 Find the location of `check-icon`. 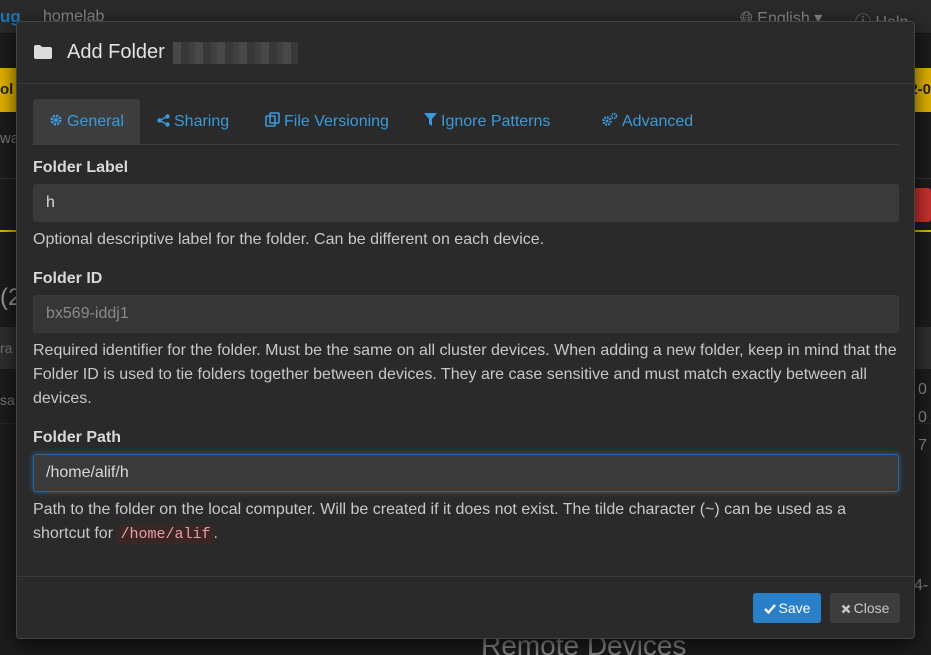

check-icon is located at coordinates (769, 609).